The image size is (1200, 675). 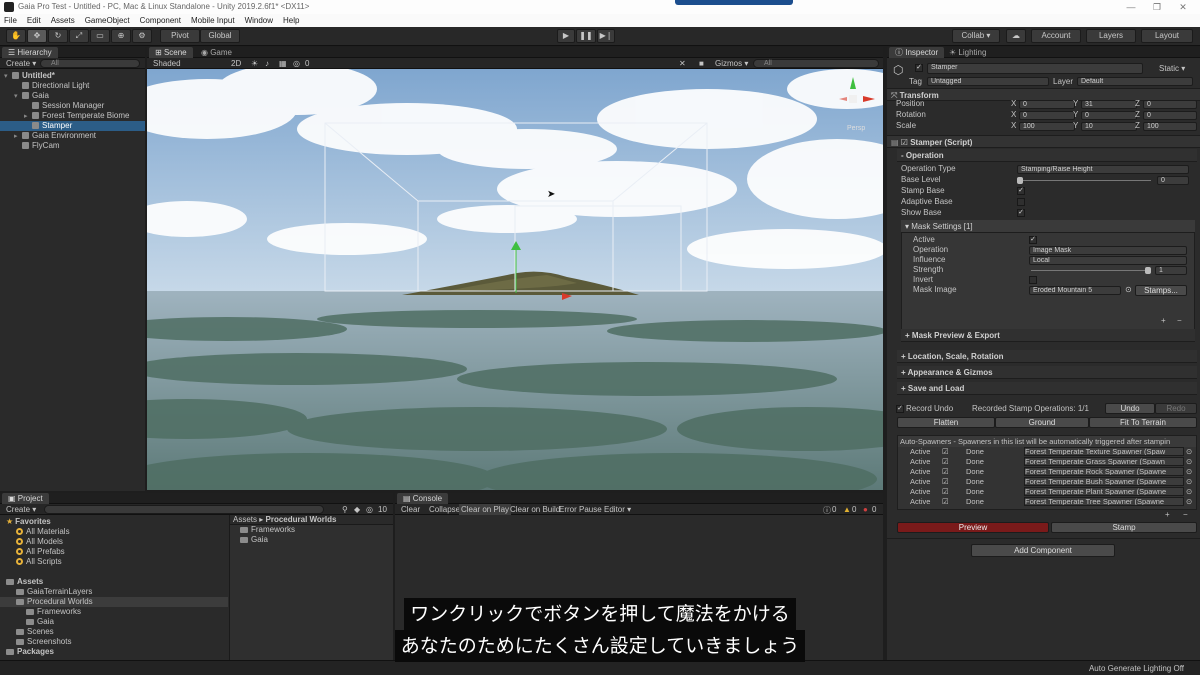 I want to click on console-log-icon: ⓘ, so click(x=827, y=510).